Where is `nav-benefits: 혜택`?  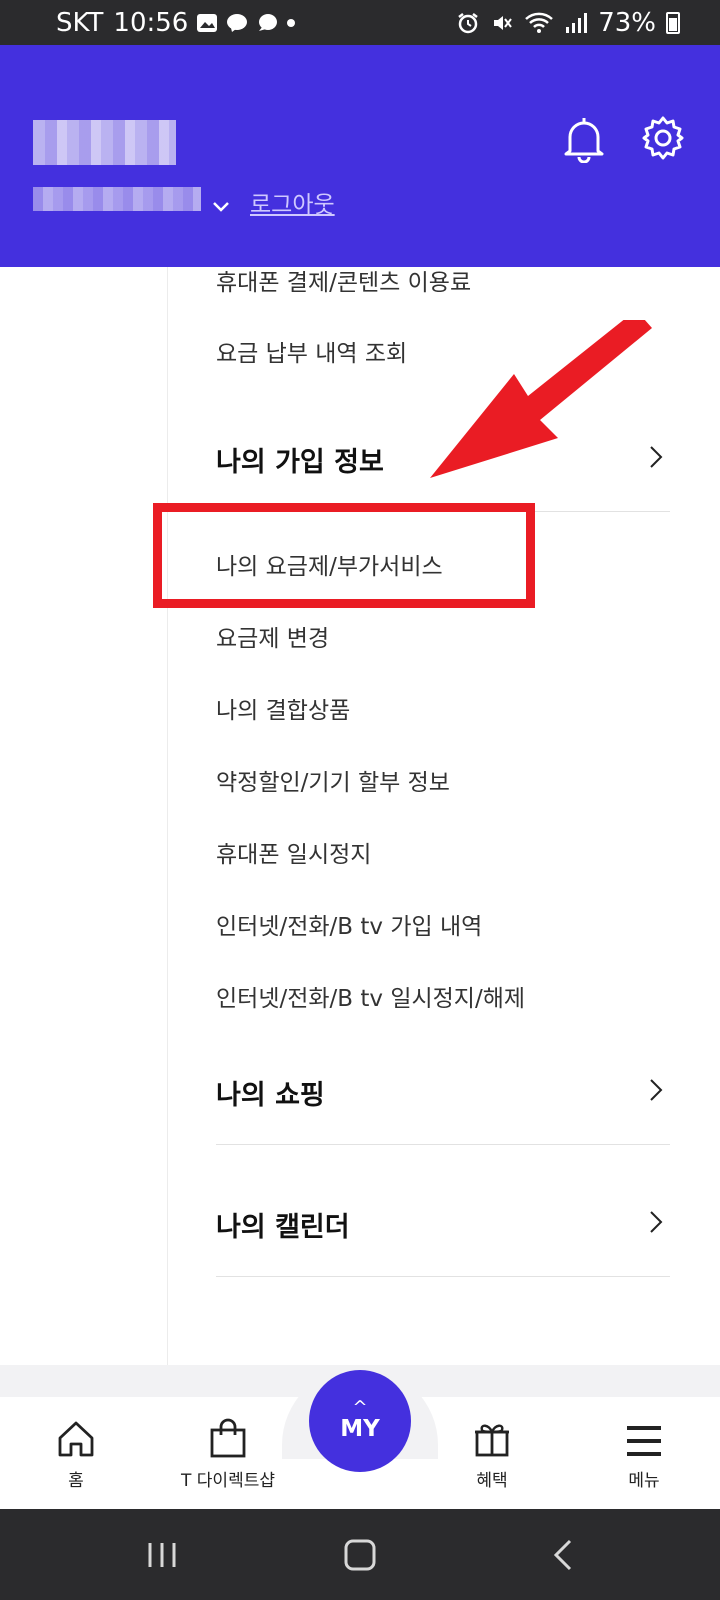
nav-benefits: 혜택 is located at coordinates (492, 1453).